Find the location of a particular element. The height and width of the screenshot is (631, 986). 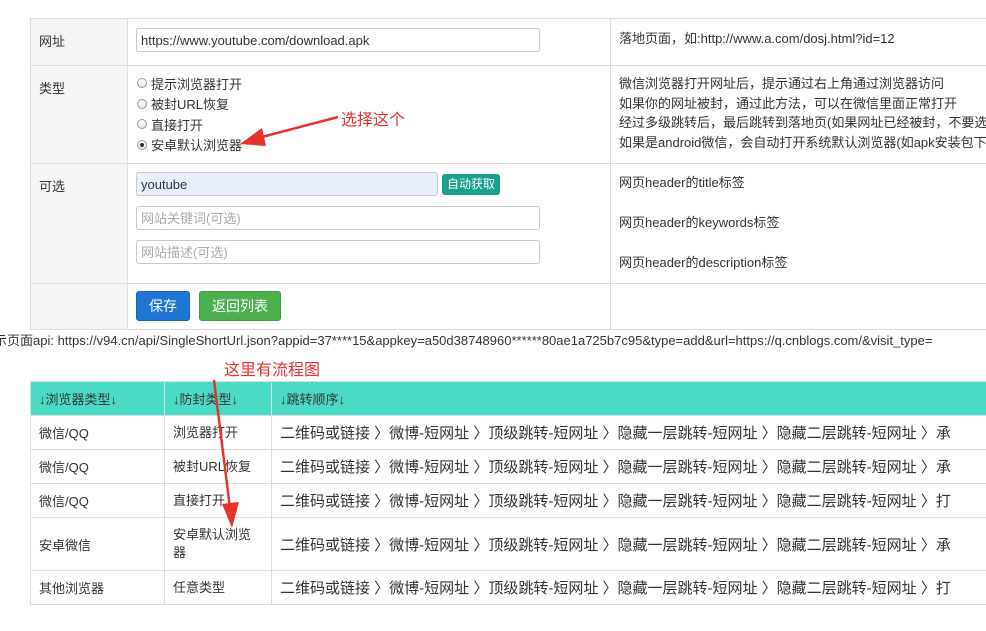

type-desc-line: 如果是android微信，会自动打开系统默认浏览器(如apk安装包下载 is located at coordinates (802, 142).